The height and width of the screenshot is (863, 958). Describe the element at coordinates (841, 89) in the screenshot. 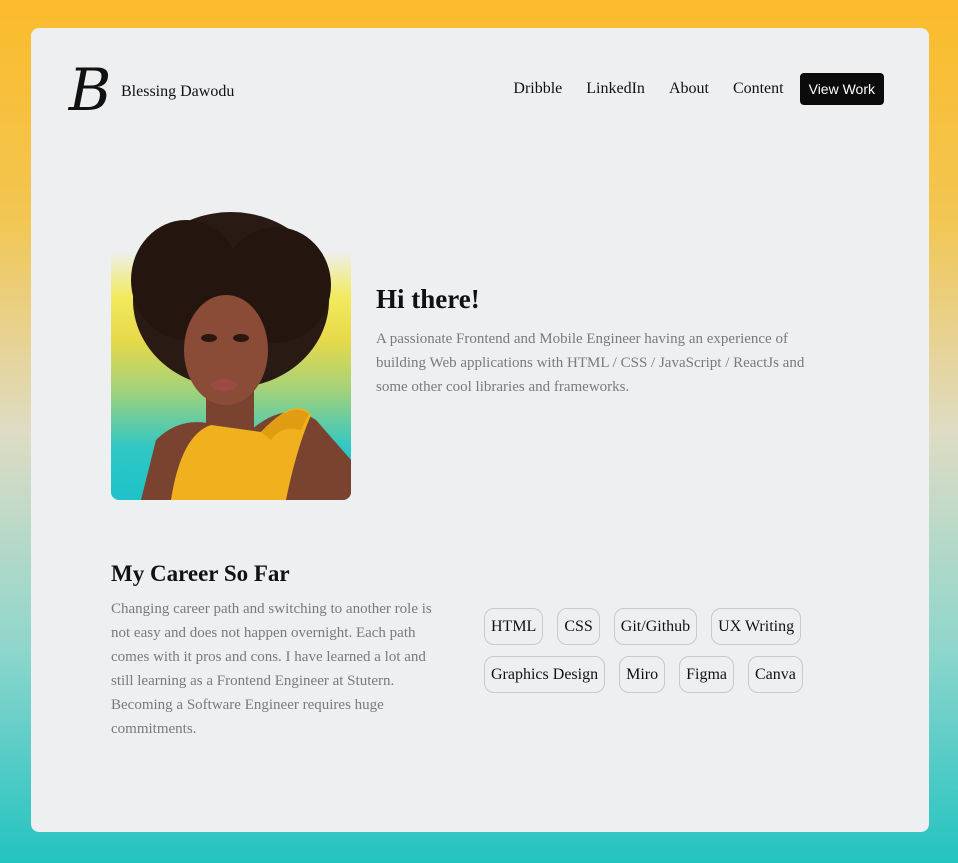

I see `view-work-button: View Work` at that location.